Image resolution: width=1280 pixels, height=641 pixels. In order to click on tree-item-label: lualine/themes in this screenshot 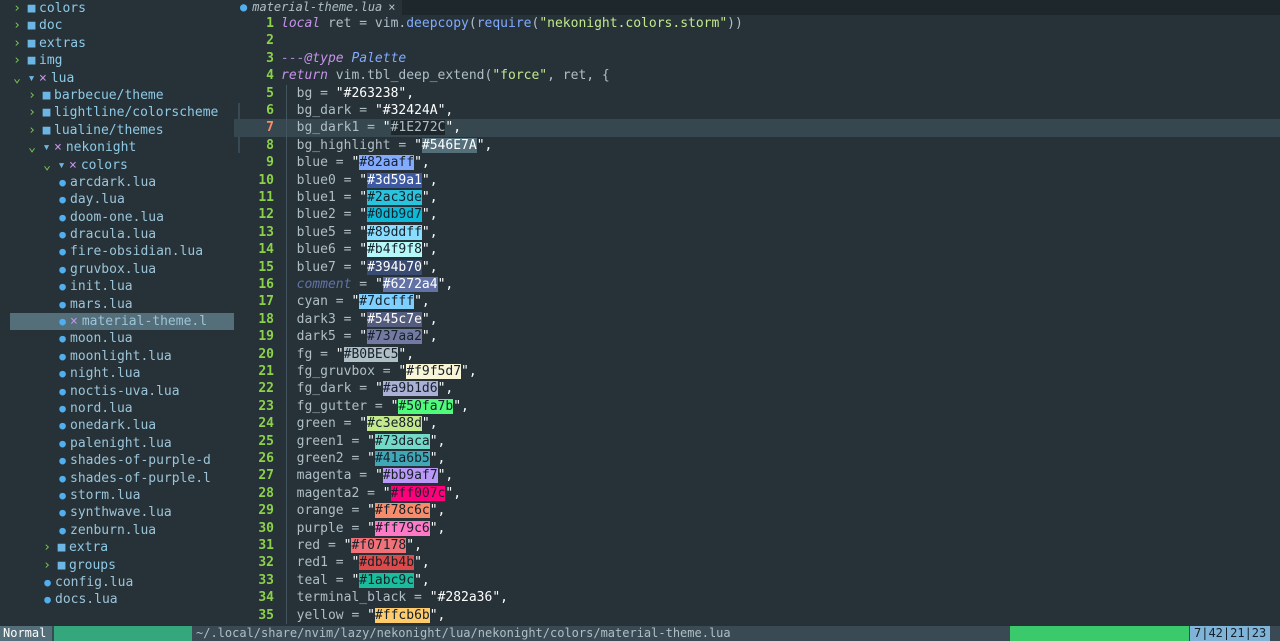, I will do `click(109, 130)`.